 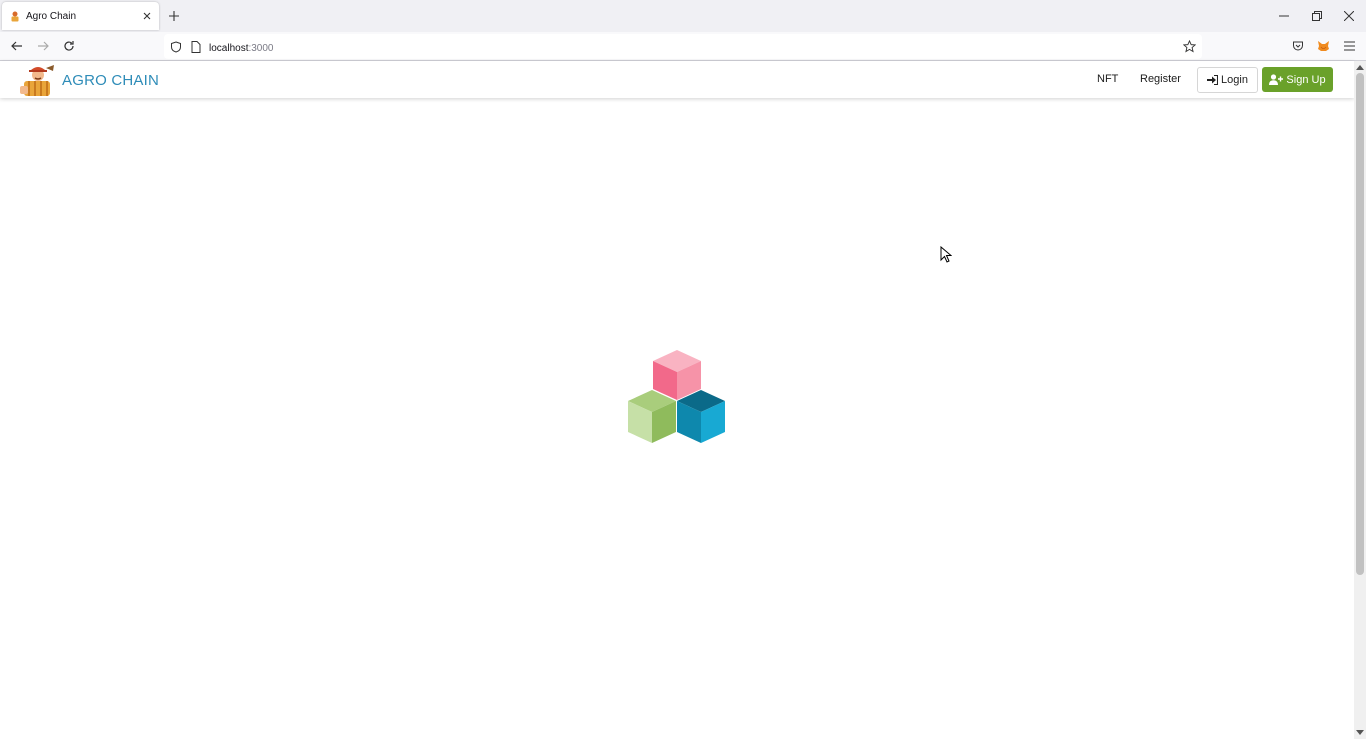 I want to click on scroll-down-icon, so click(x=1360, y=733).